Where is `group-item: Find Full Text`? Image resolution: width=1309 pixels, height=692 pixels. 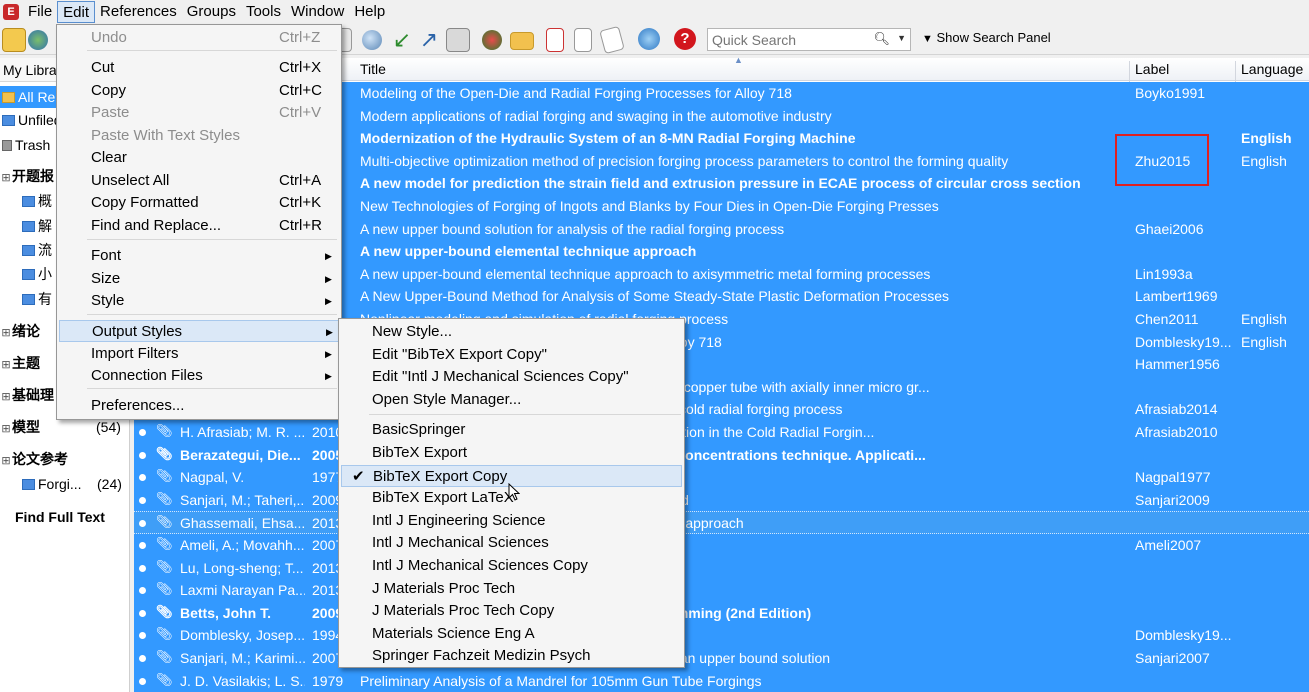 group-item: Find Full Text is located at coordinates (52, 517).